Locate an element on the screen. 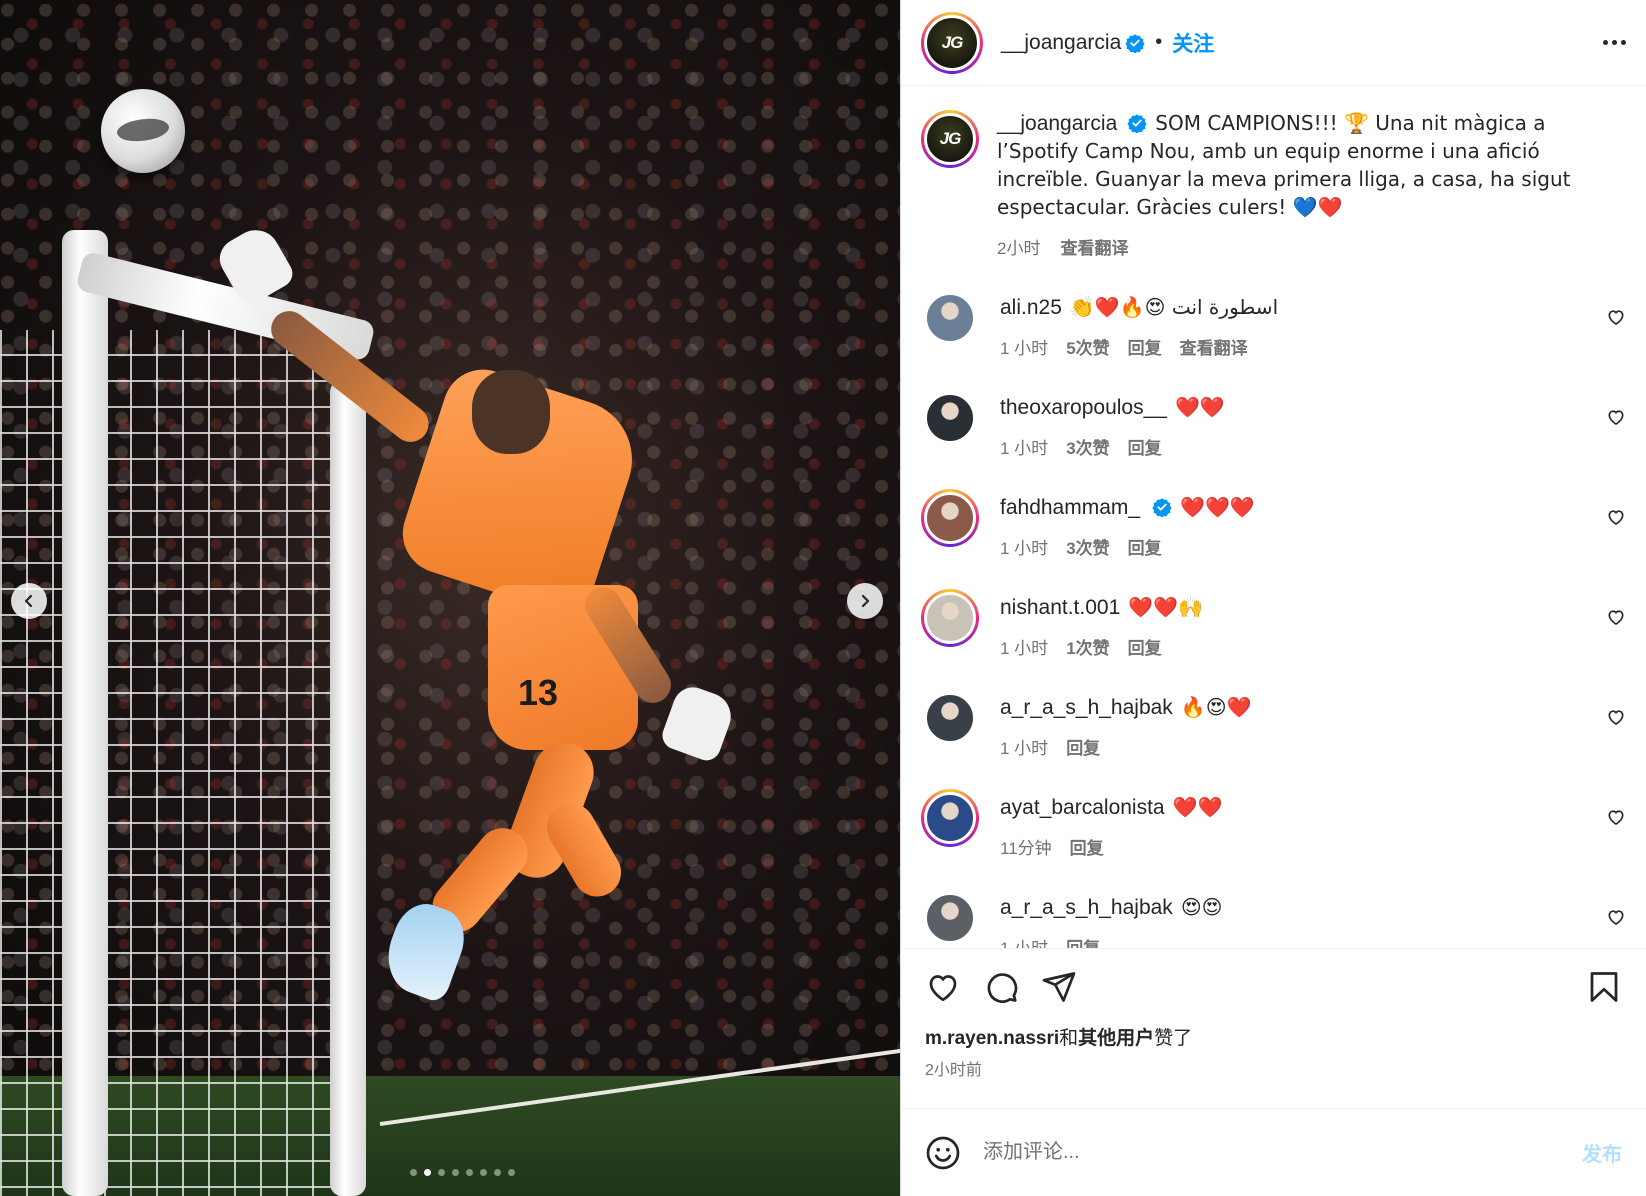 The height and width of the screenshot is (1196, 1646). keeper-number: 13 is located at coordinates (538, 692).